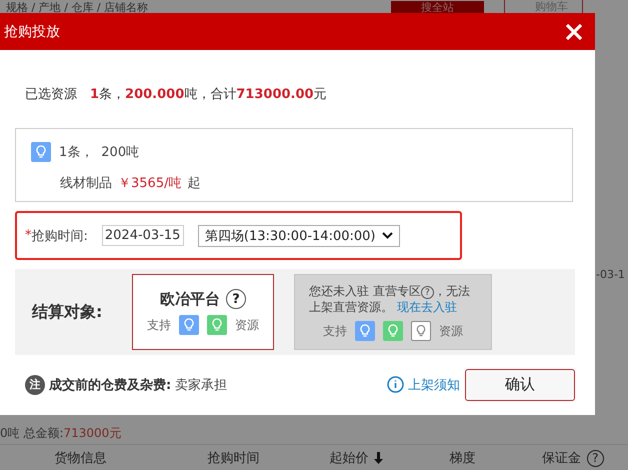 The image size is (628, 470). What do you see at coordinates (387, 235) in the screenshot?
I see `chevron-down-icon` at bounding box center [387, 235].